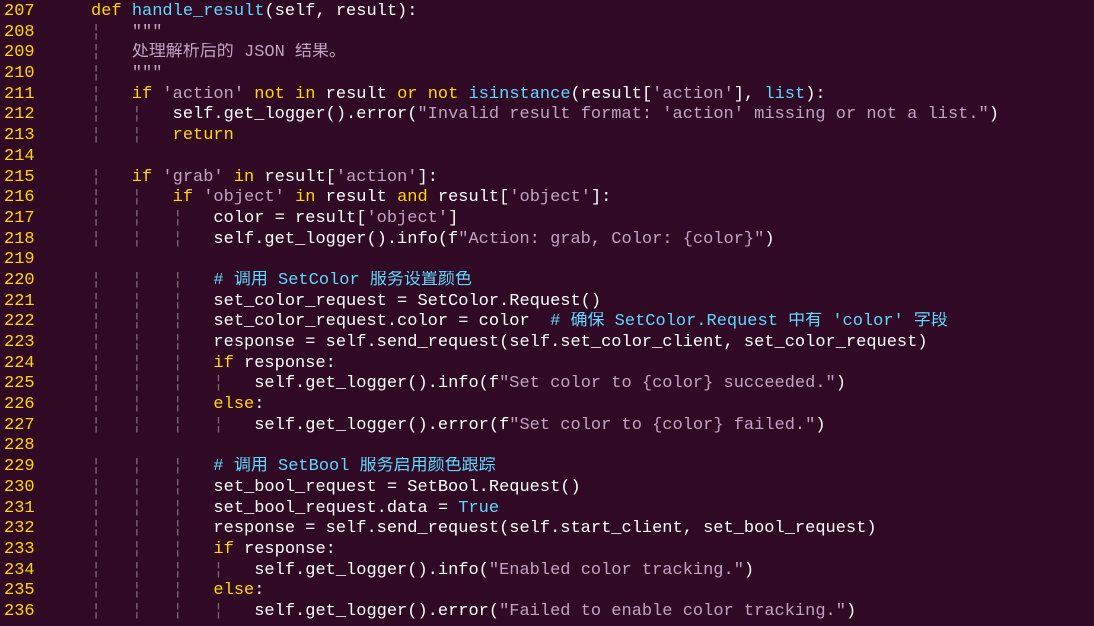 Image resolution: width=1094 pixels, height=626 pixels. What do you see at coordinates (336, 239) in the screenshot?
I see `code-token: self.get_logger().info(f` at bounding box center [336, 239].